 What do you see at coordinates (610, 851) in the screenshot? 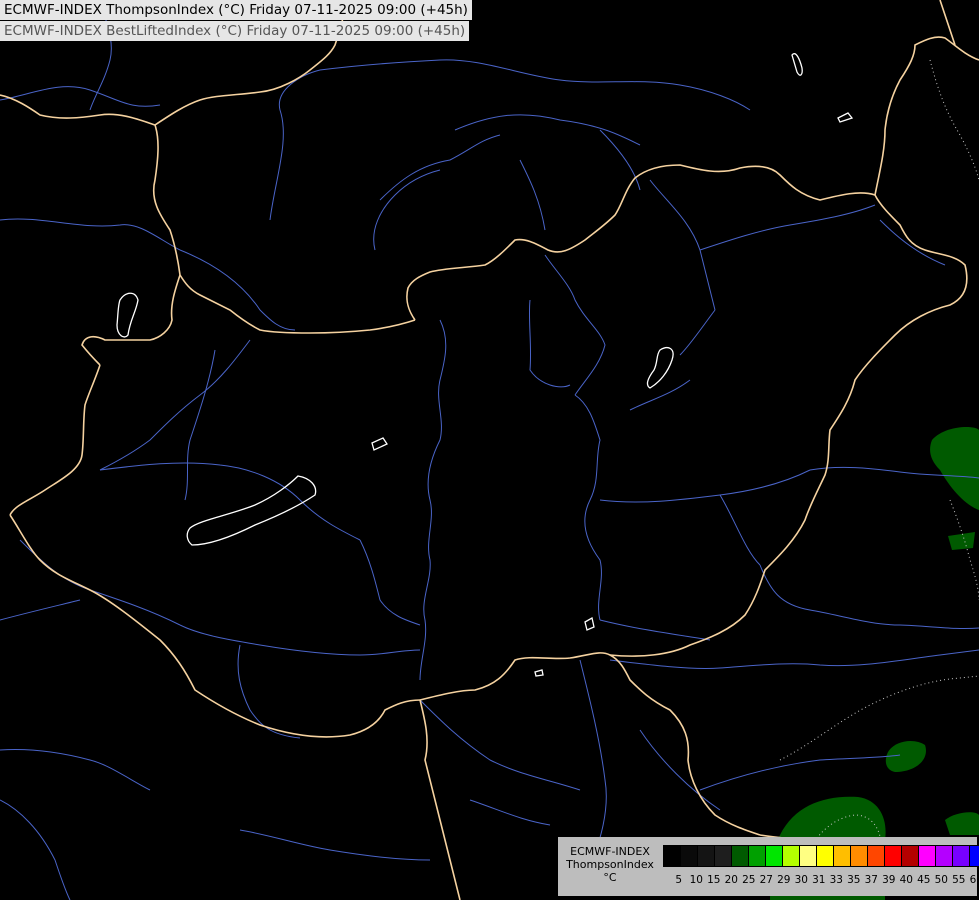
I see `legend-title-line1: ECMWF-INDEX` at bounding box center [610, 851].